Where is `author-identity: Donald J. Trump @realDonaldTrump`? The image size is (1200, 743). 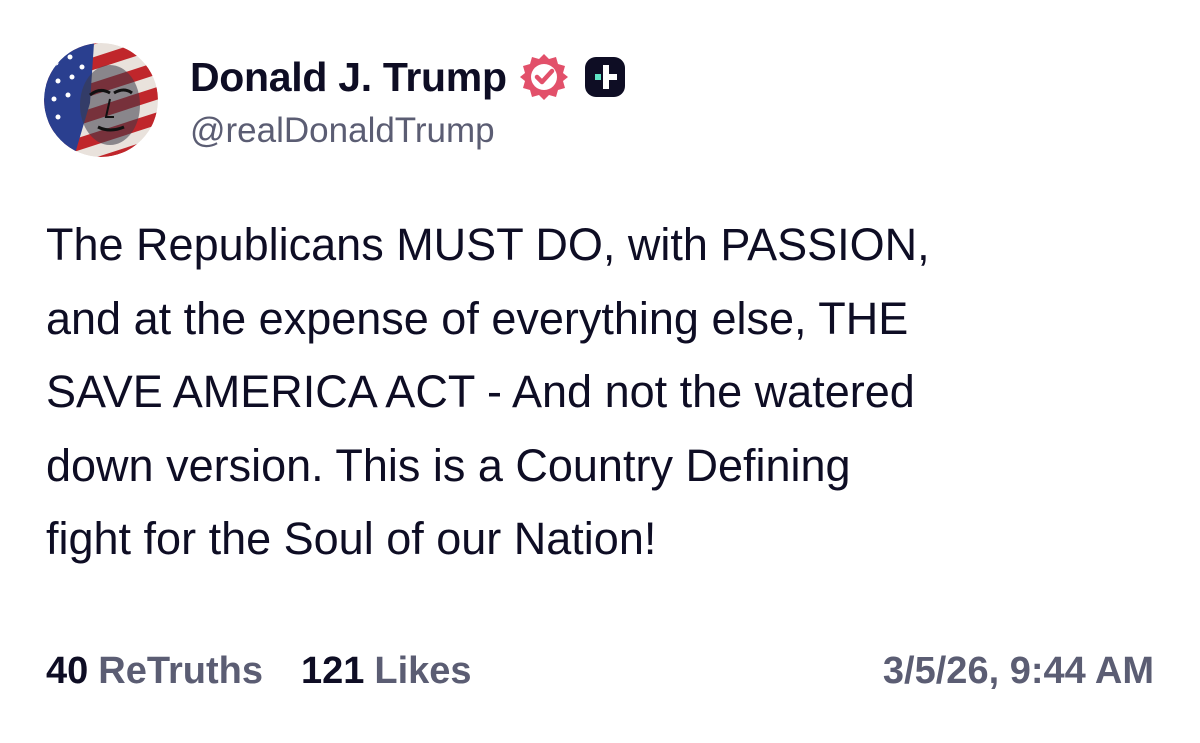 author-identity: Donald J. Trump @realDonaldTrump is located at coordinates (407, 100).